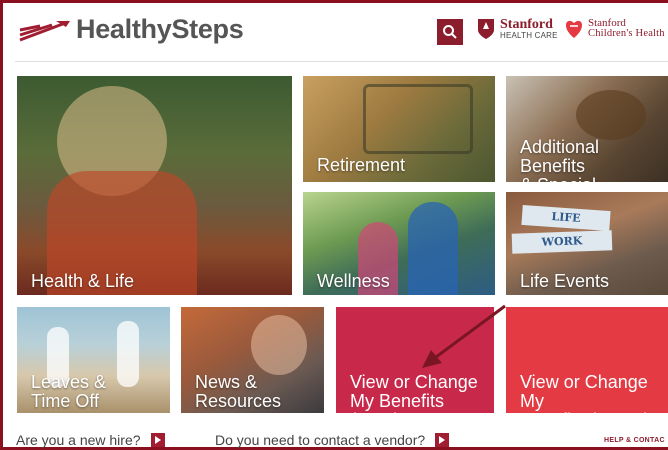 This screenshot has width=668, height=450. Describe the element at coordinates (399, 243) in the screenshot. I see `tile-wellness: Wellness` at that location.